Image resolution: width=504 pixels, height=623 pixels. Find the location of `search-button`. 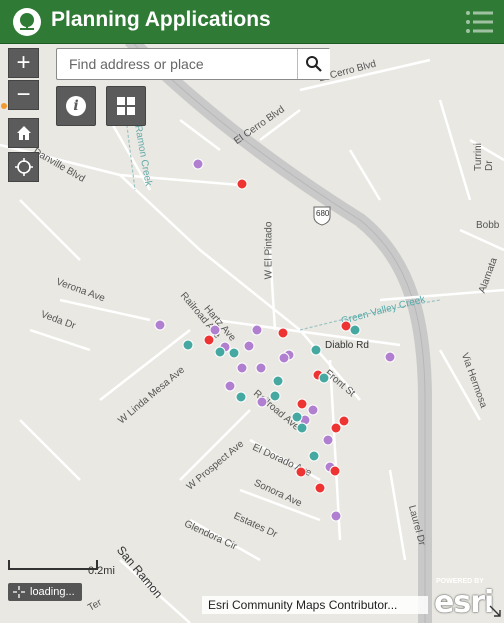

search-button is located at coordinates (313, 64).